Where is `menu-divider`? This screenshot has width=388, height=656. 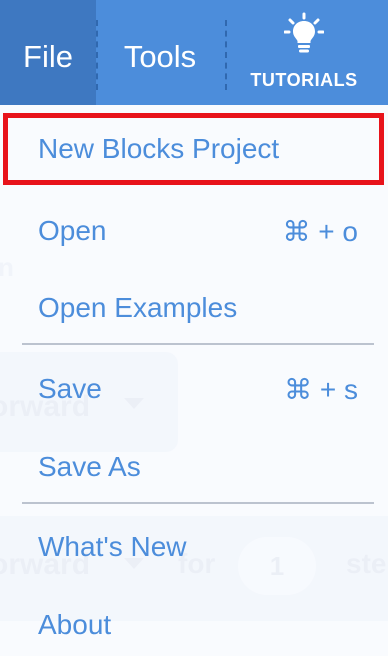 menu-divider is located at coordinates (226, 55).